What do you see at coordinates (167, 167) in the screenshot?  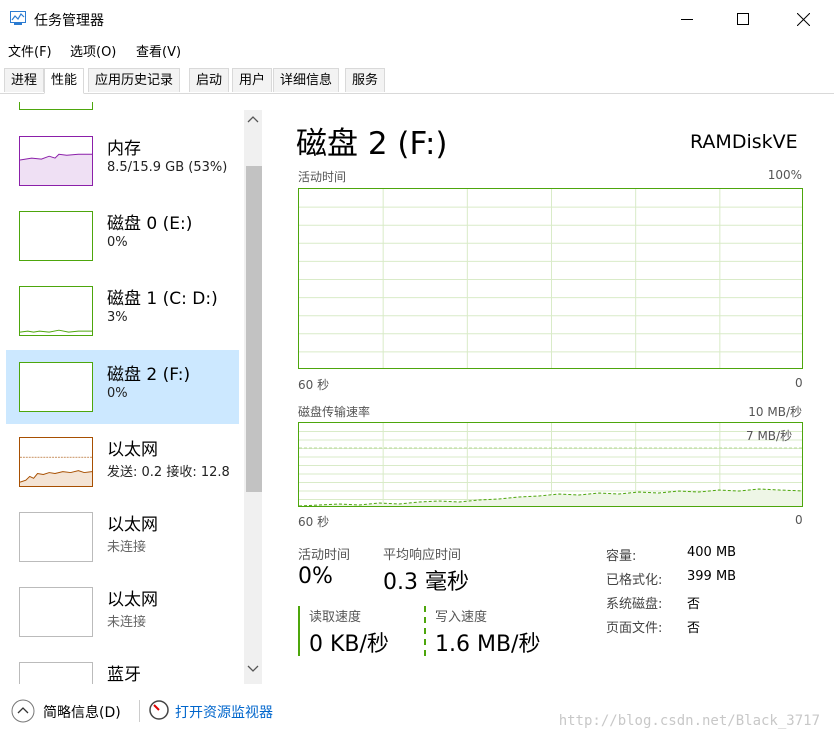 I see `resource-sub: 8.5/15.9 GB (53%)` at bounding box center [167, 167].